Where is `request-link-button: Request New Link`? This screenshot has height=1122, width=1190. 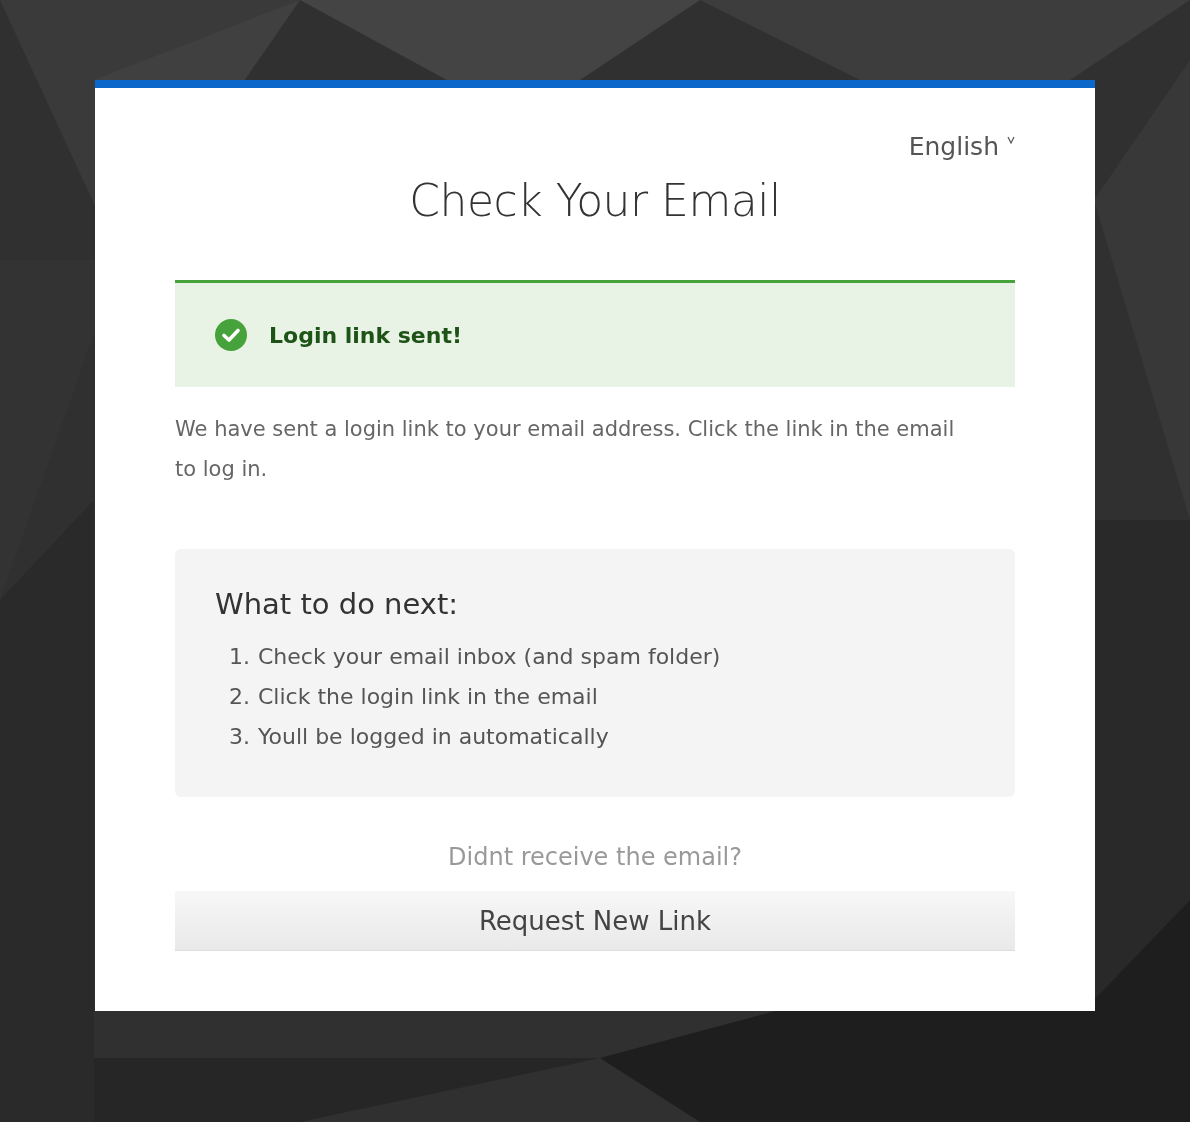 request-link-button: Request New Link is located at coordinates (595, 921).